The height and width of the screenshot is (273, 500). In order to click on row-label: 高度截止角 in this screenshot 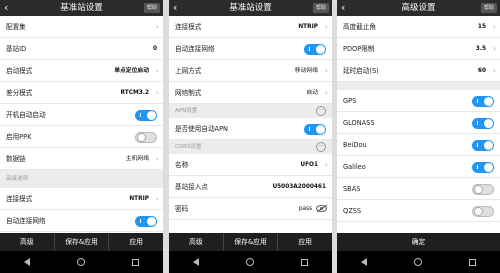, I will do `click(359, 27)`.